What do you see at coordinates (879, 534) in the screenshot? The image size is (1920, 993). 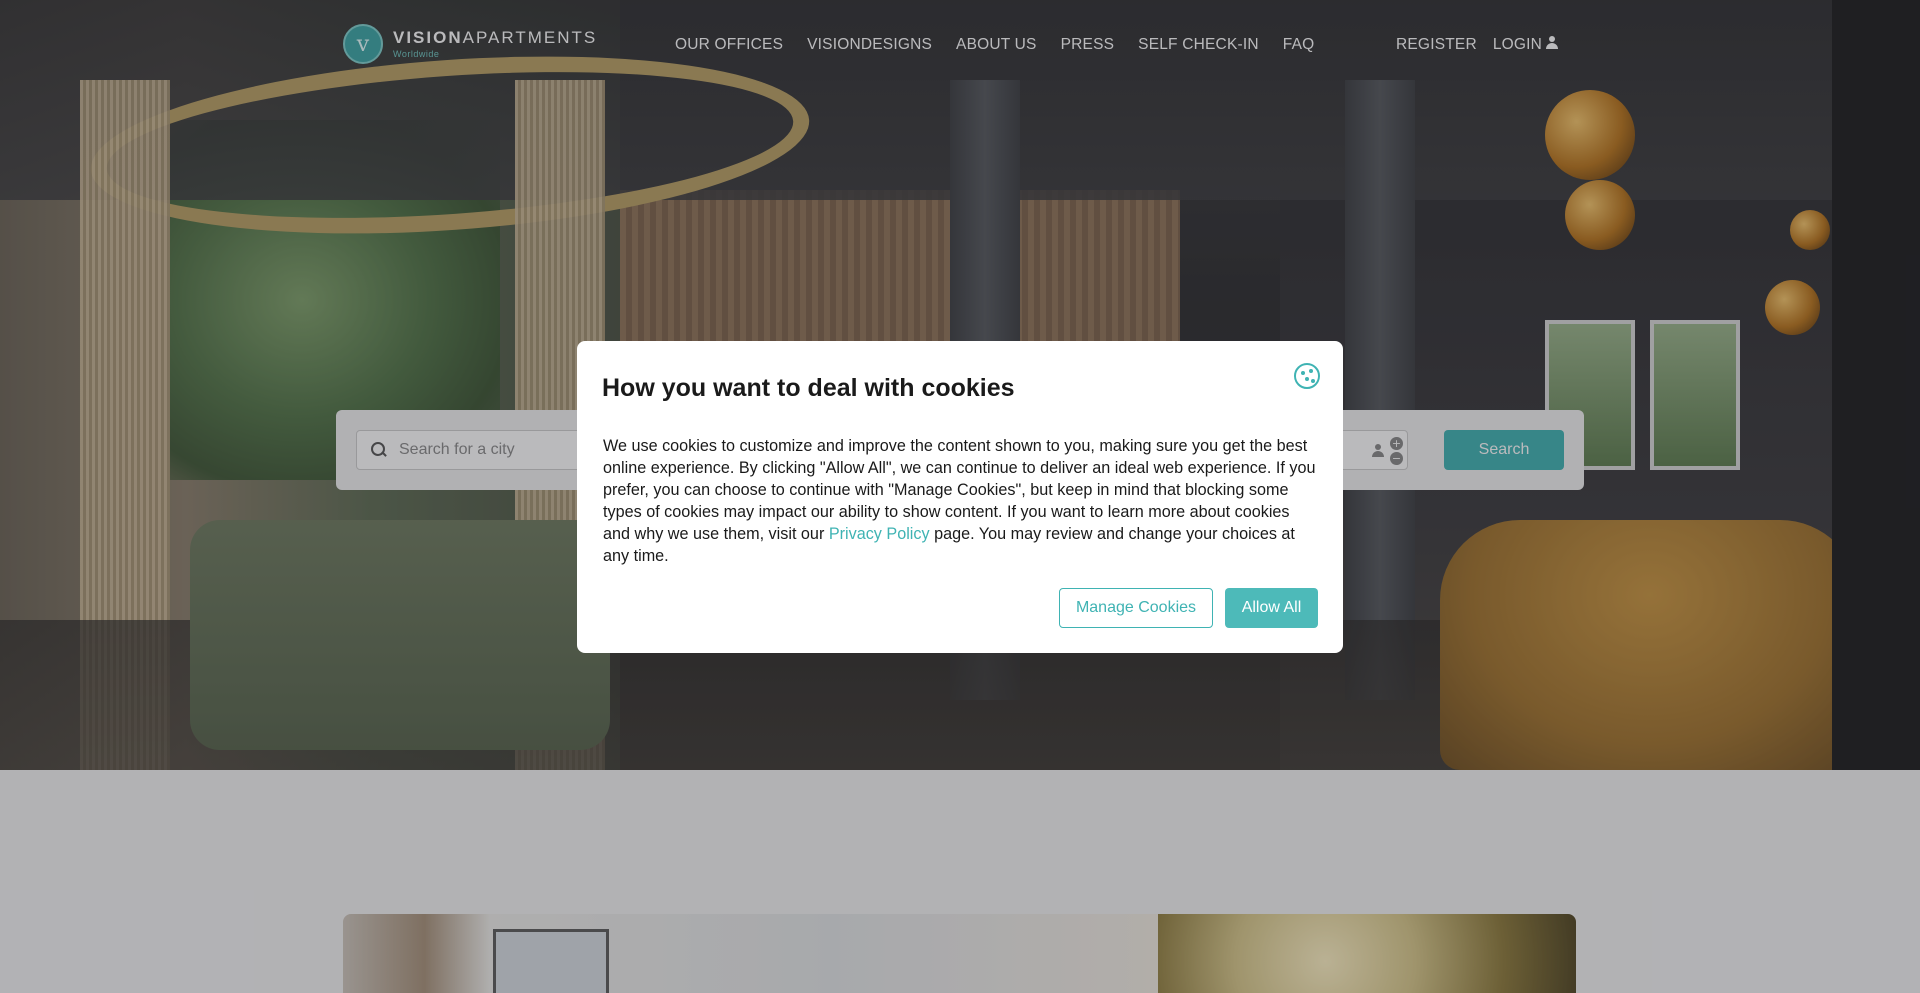 I see `privacy-policy-link: Privacy Policy` at bounding box center [879, 534].